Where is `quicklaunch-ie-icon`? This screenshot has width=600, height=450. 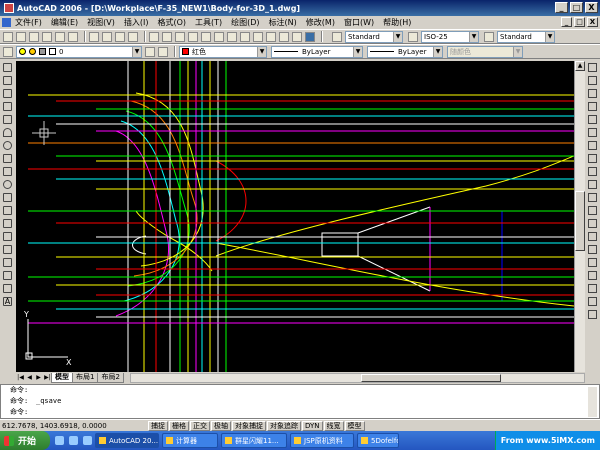 quicklaunch-ie-icon is located at coordinates (59, 440).